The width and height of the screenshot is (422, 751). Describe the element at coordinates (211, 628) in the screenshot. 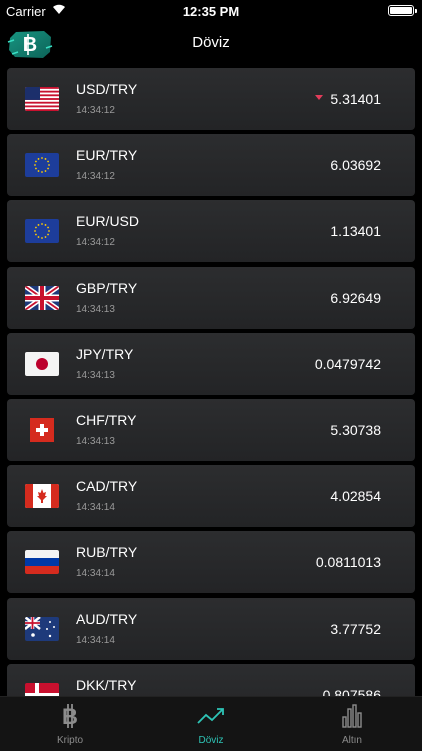

I see `rate-row: AUD/TRY 14:34:14 3.77752` at that location.